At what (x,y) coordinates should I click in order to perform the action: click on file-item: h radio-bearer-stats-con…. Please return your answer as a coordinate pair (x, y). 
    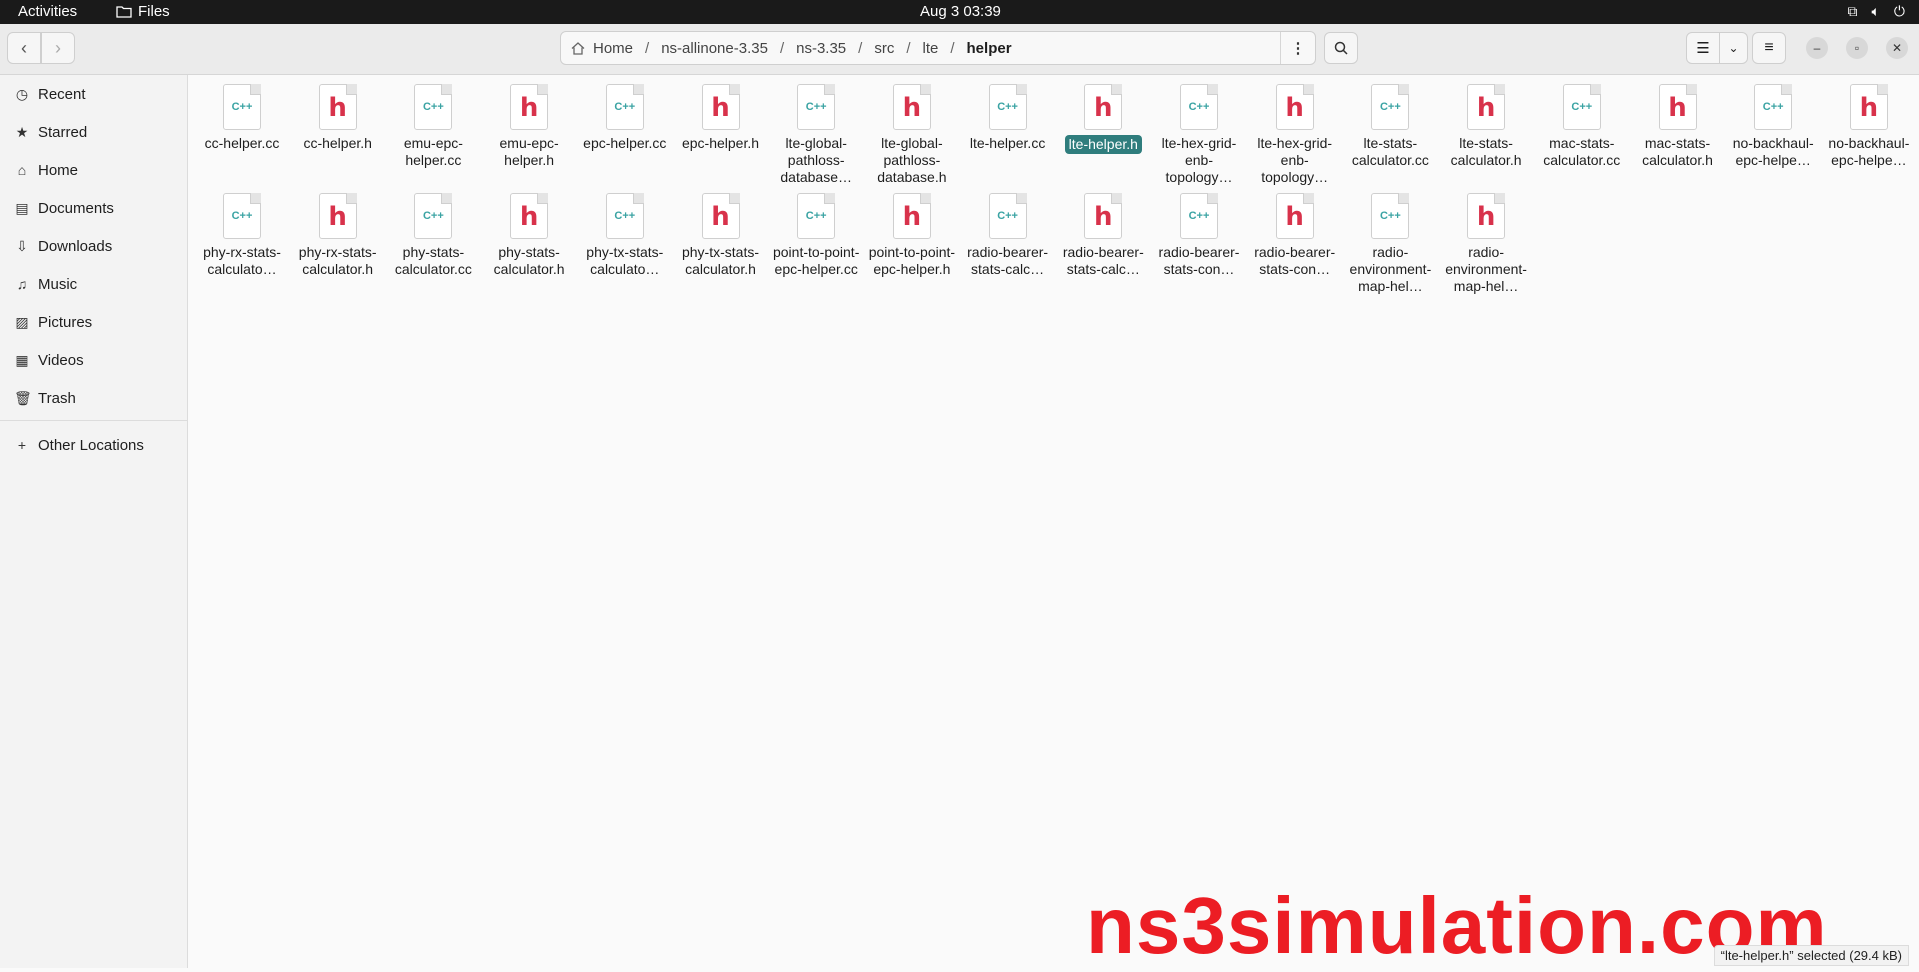
    Looking at the image, I should click on (1295, 232).